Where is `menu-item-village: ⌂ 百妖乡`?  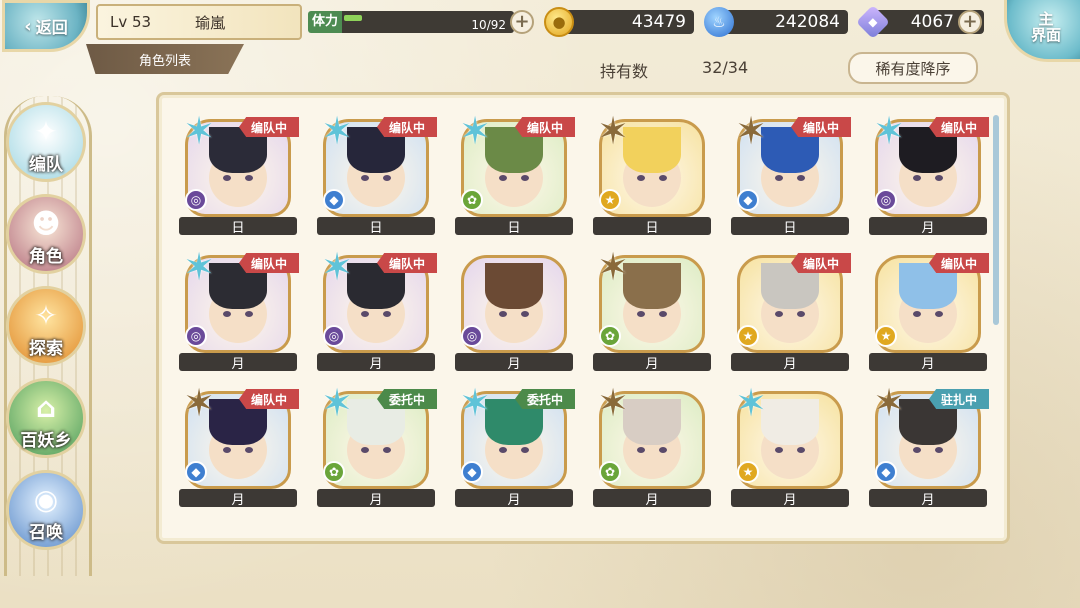 menu-item-village: ⌂ 百妖乡 is located at coordinates (46, 418).